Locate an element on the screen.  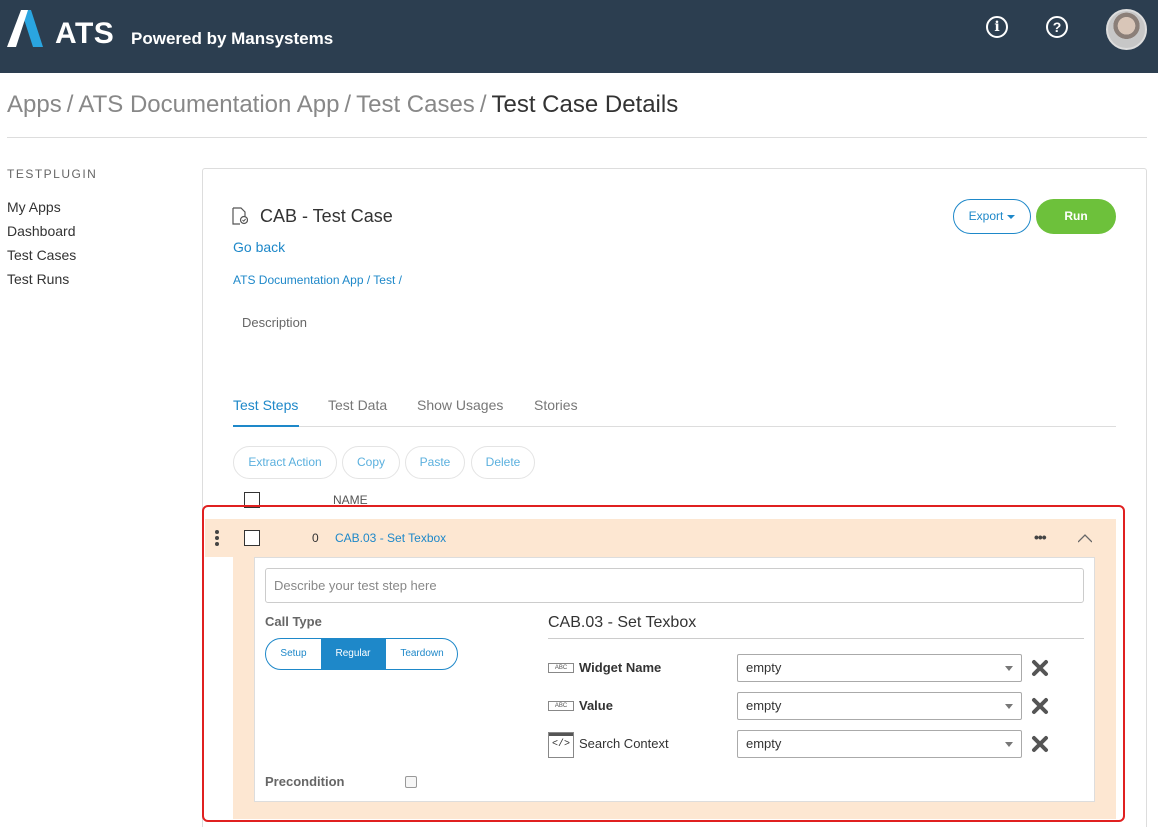
chevron-up-icon is located at coordinates (1085, 538).